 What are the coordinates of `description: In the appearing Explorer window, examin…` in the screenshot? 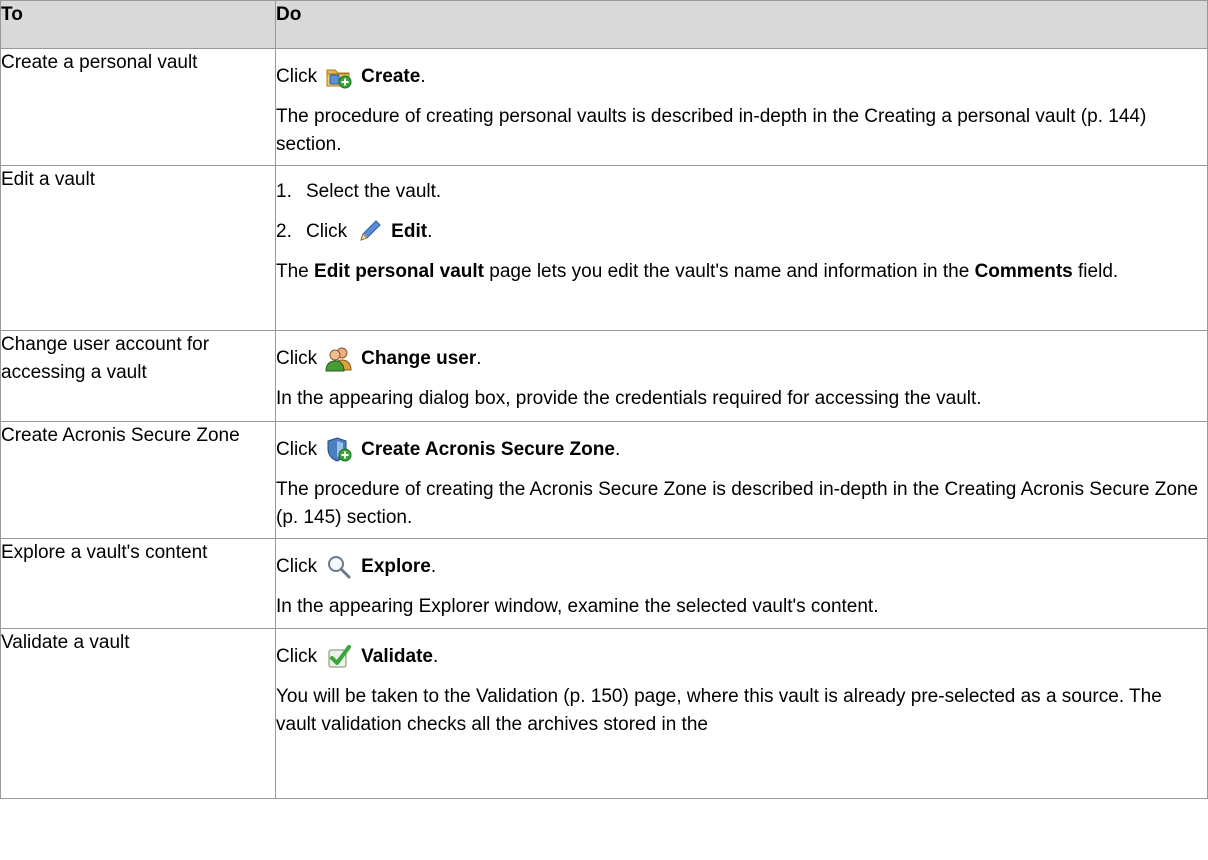 It's located at (577, 606).